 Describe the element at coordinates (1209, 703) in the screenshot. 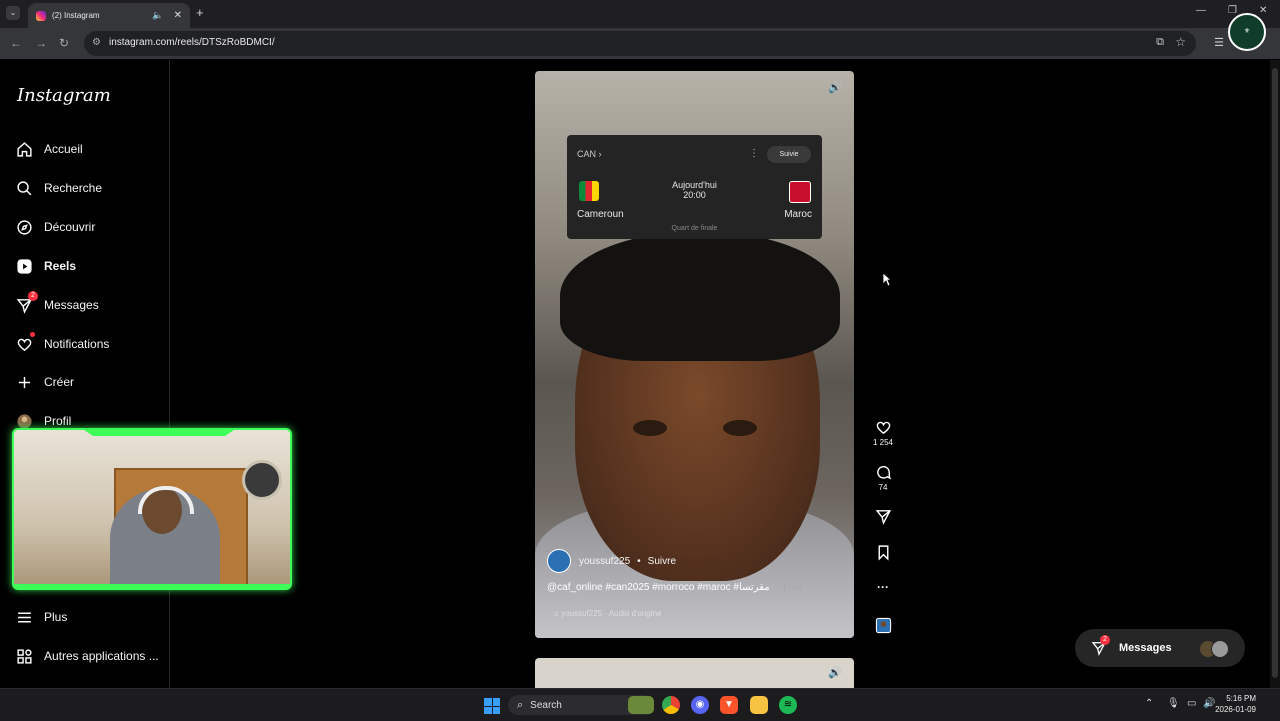

I see `volume-icon: 🔊` at that location.